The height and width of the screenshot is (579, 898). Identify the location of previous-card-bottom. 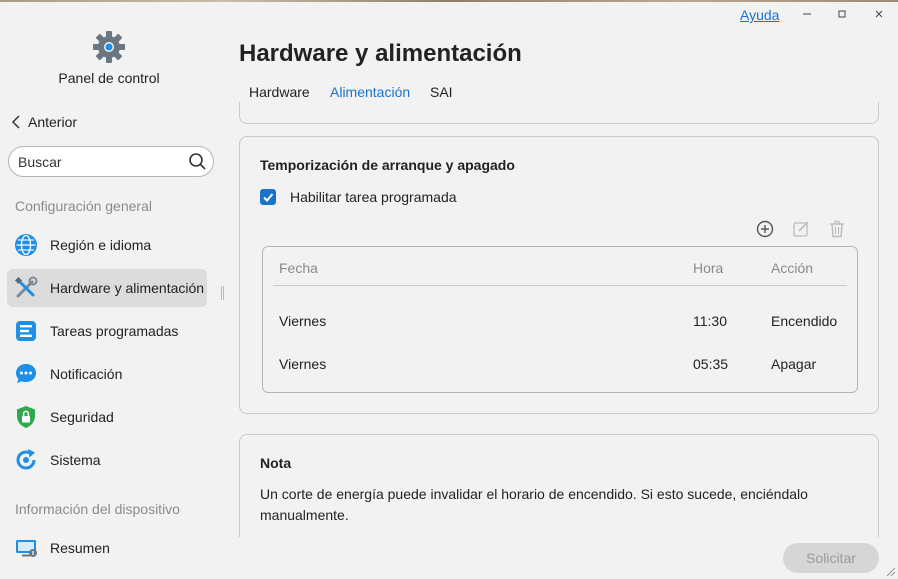
(559, 113).